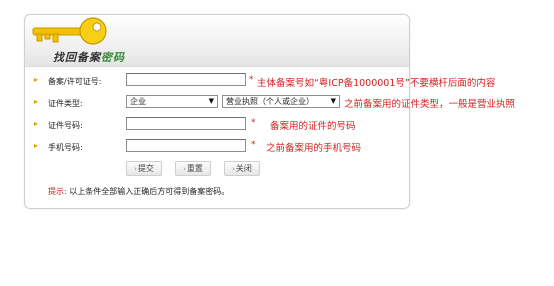  I want to click on phone-row: ▸ 手机号码: * 之前备案用的手机号码, so click(277, 147).